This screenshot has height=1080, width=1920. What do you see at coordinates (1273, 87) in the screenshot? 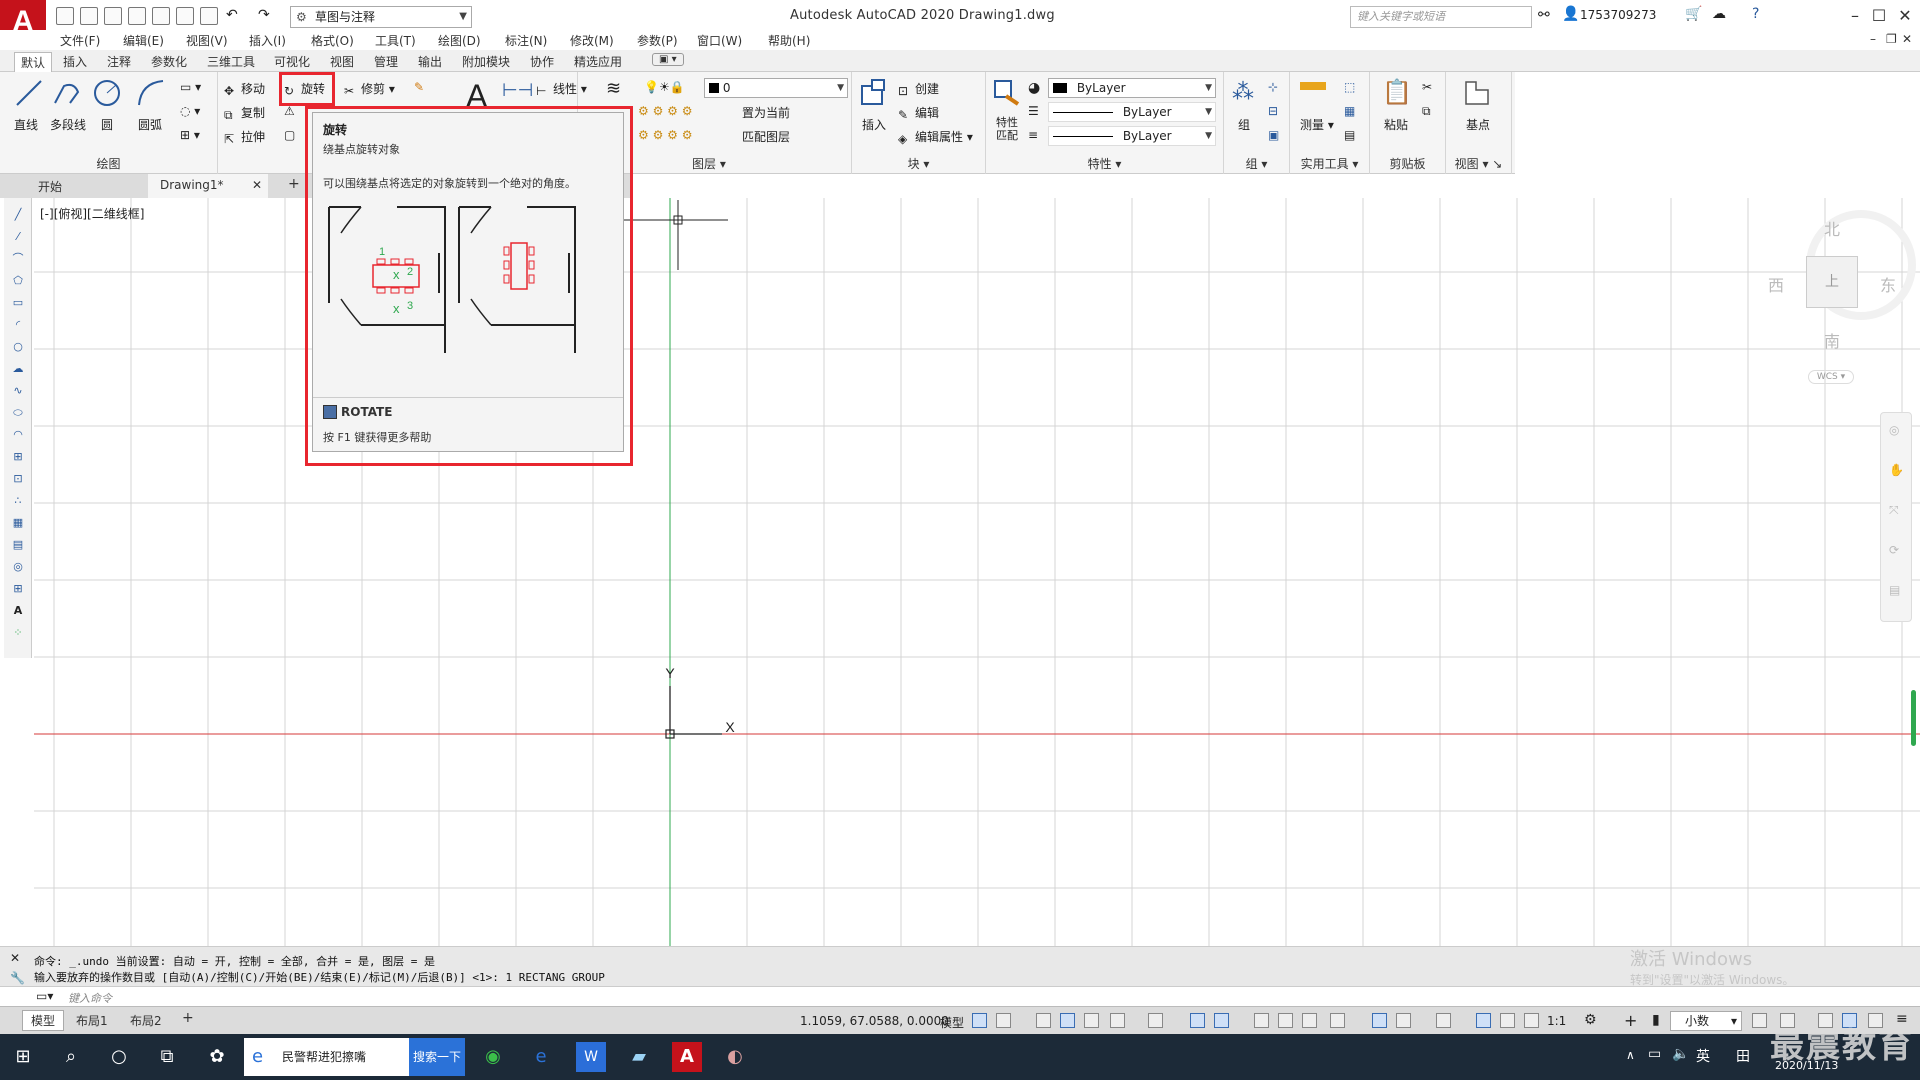
I see `ungroup-icon: ⊹` at bounding box center [1273, 87].